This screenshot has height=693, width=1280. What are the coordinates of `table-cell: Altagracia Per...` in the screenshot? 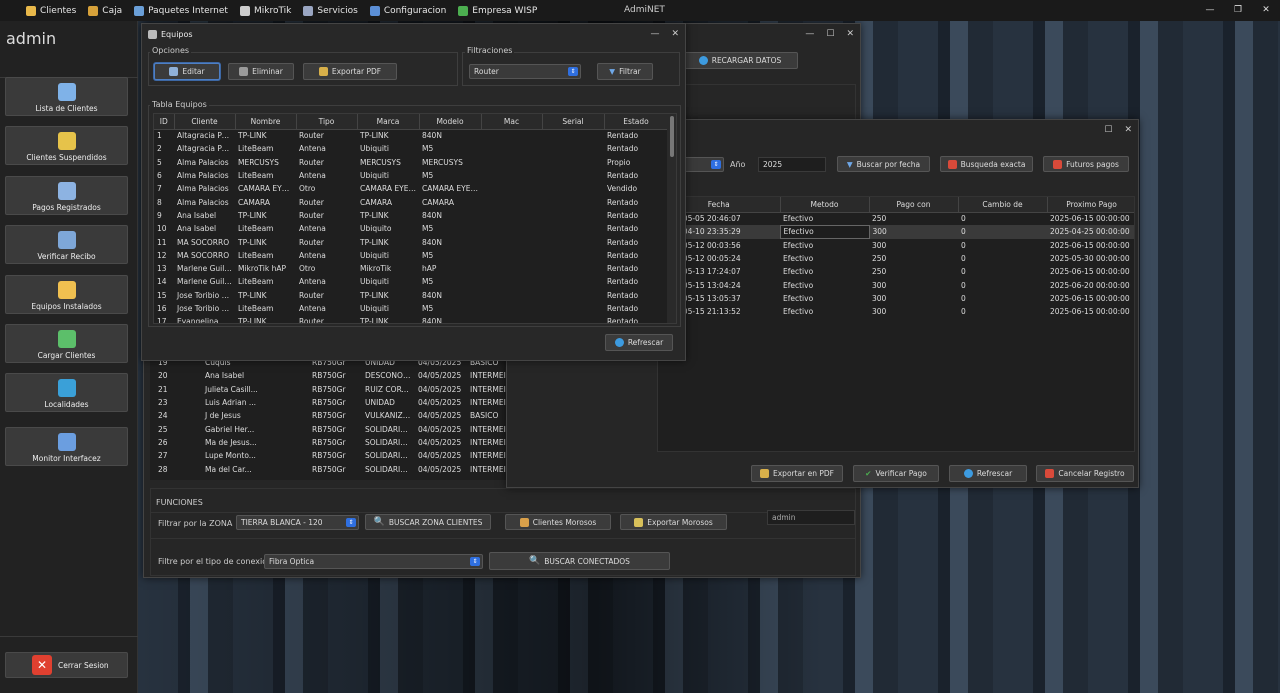 It's located at (206, 136).